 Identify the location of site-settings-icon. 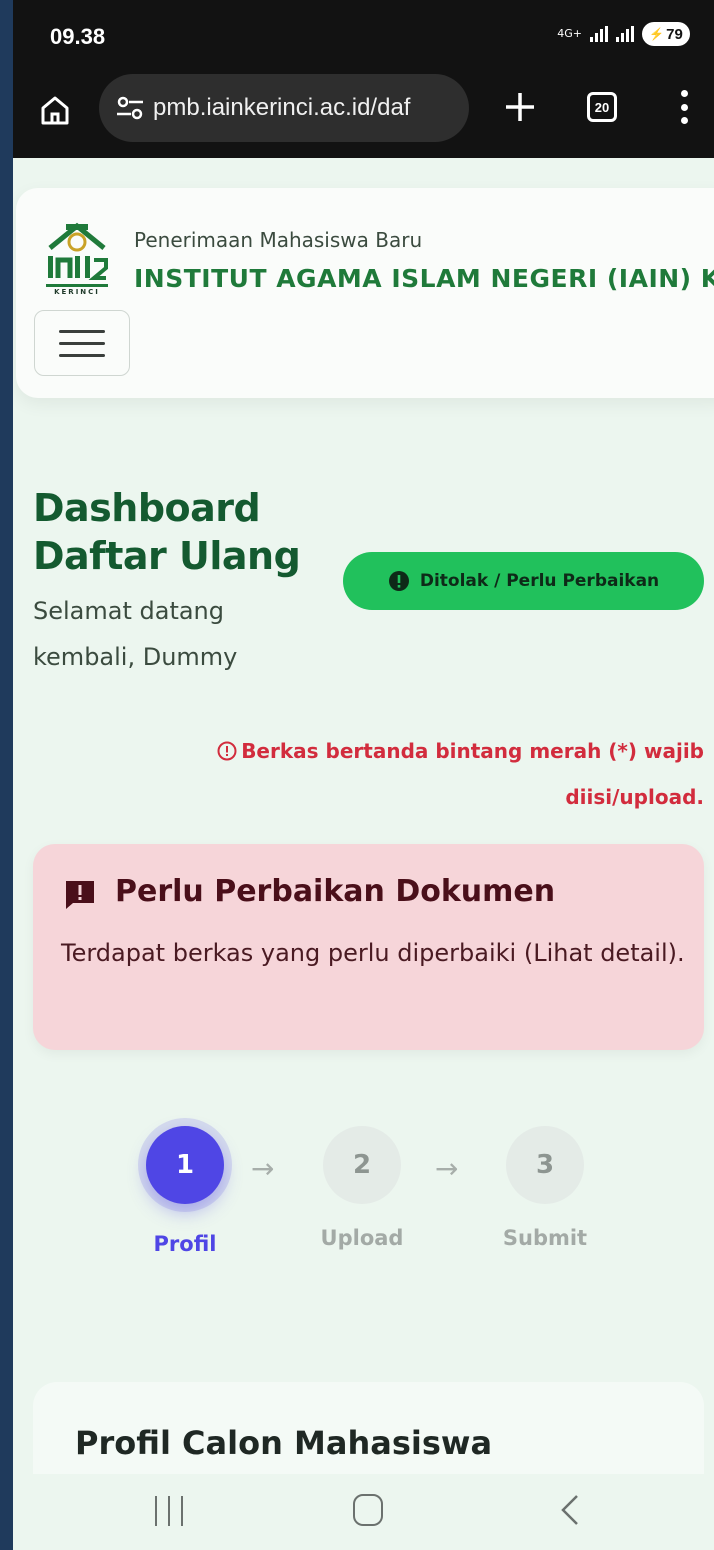
(130, 108).